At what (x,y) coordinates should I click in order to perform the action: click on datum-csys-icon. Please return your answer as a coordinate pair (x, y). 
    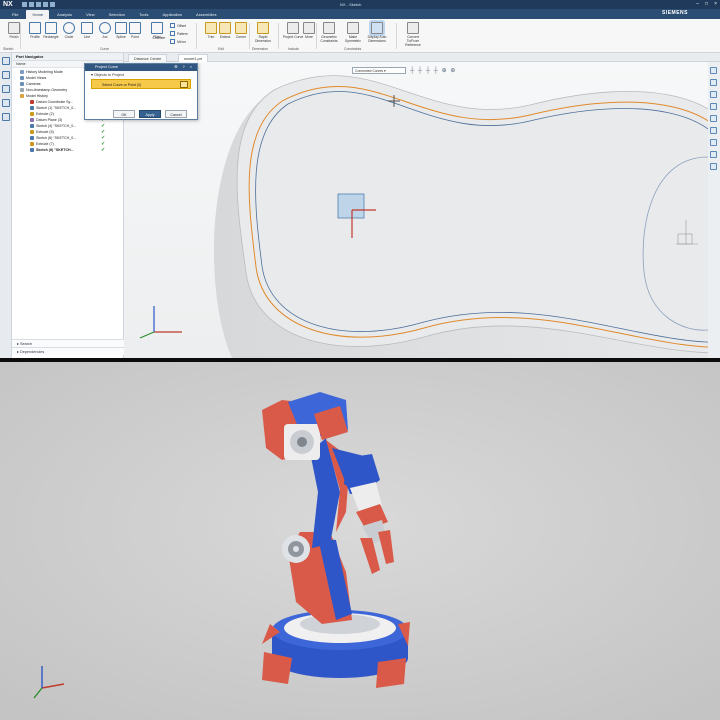
    Looking at the image, I should click on (32, 102).